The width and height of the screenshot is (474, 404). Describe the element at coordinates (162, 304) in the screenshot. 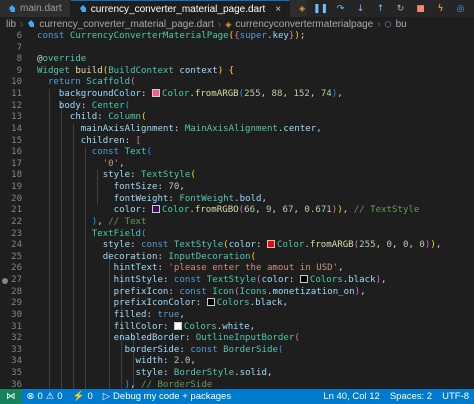

I see `code-line: prefixIconColor: Colors.black,` at that location.